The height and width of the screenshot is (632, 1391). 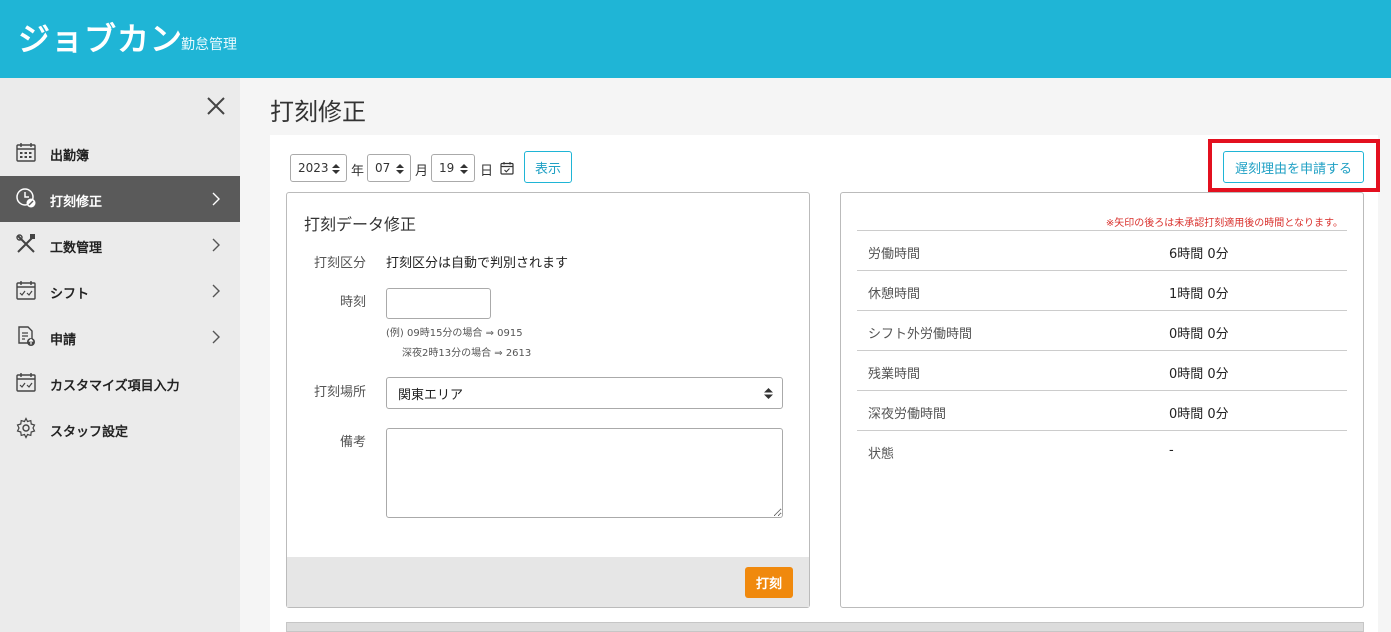 What do you see at coordinates (120, 245) in the screenshot?
I see `sidebar-item-workload: 工数管理` at bounding box center [120, 245].